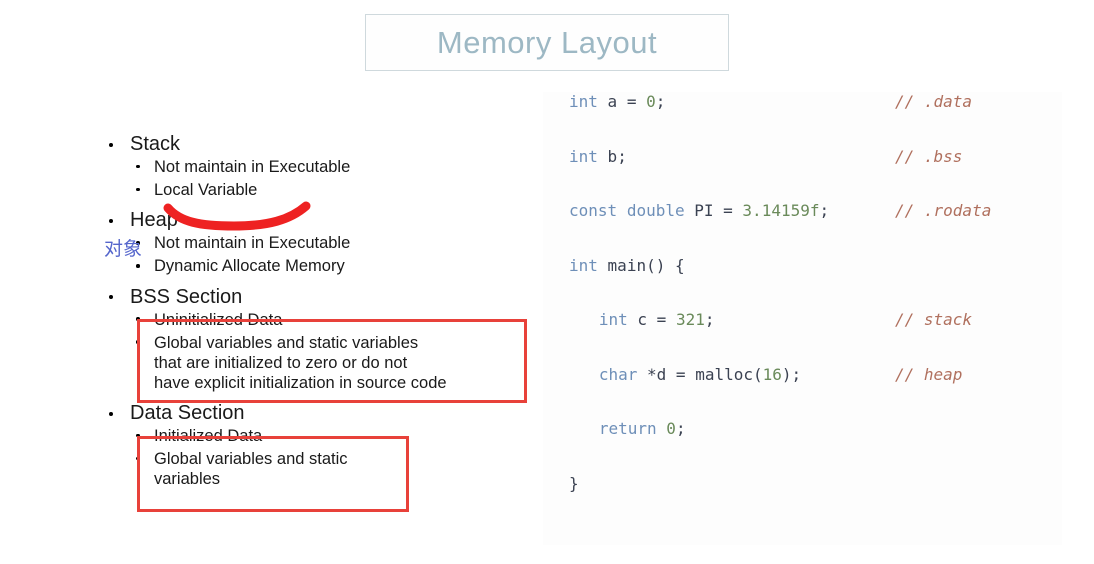 The width and height of the screenshot is (1094, 564). I want to click on outline-section-title: BSS Section, so click(324, 297).